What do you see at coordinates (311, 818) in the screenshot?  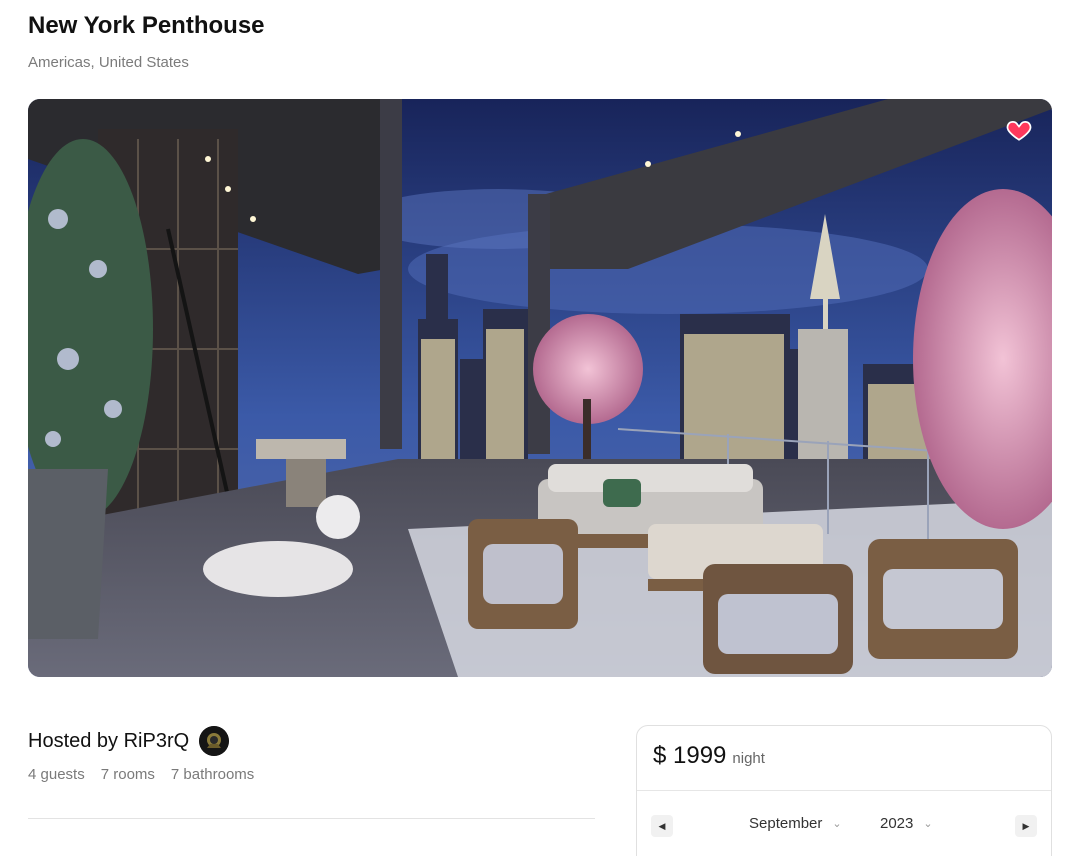 I see `section-divider` at bounding box center [311, 818].